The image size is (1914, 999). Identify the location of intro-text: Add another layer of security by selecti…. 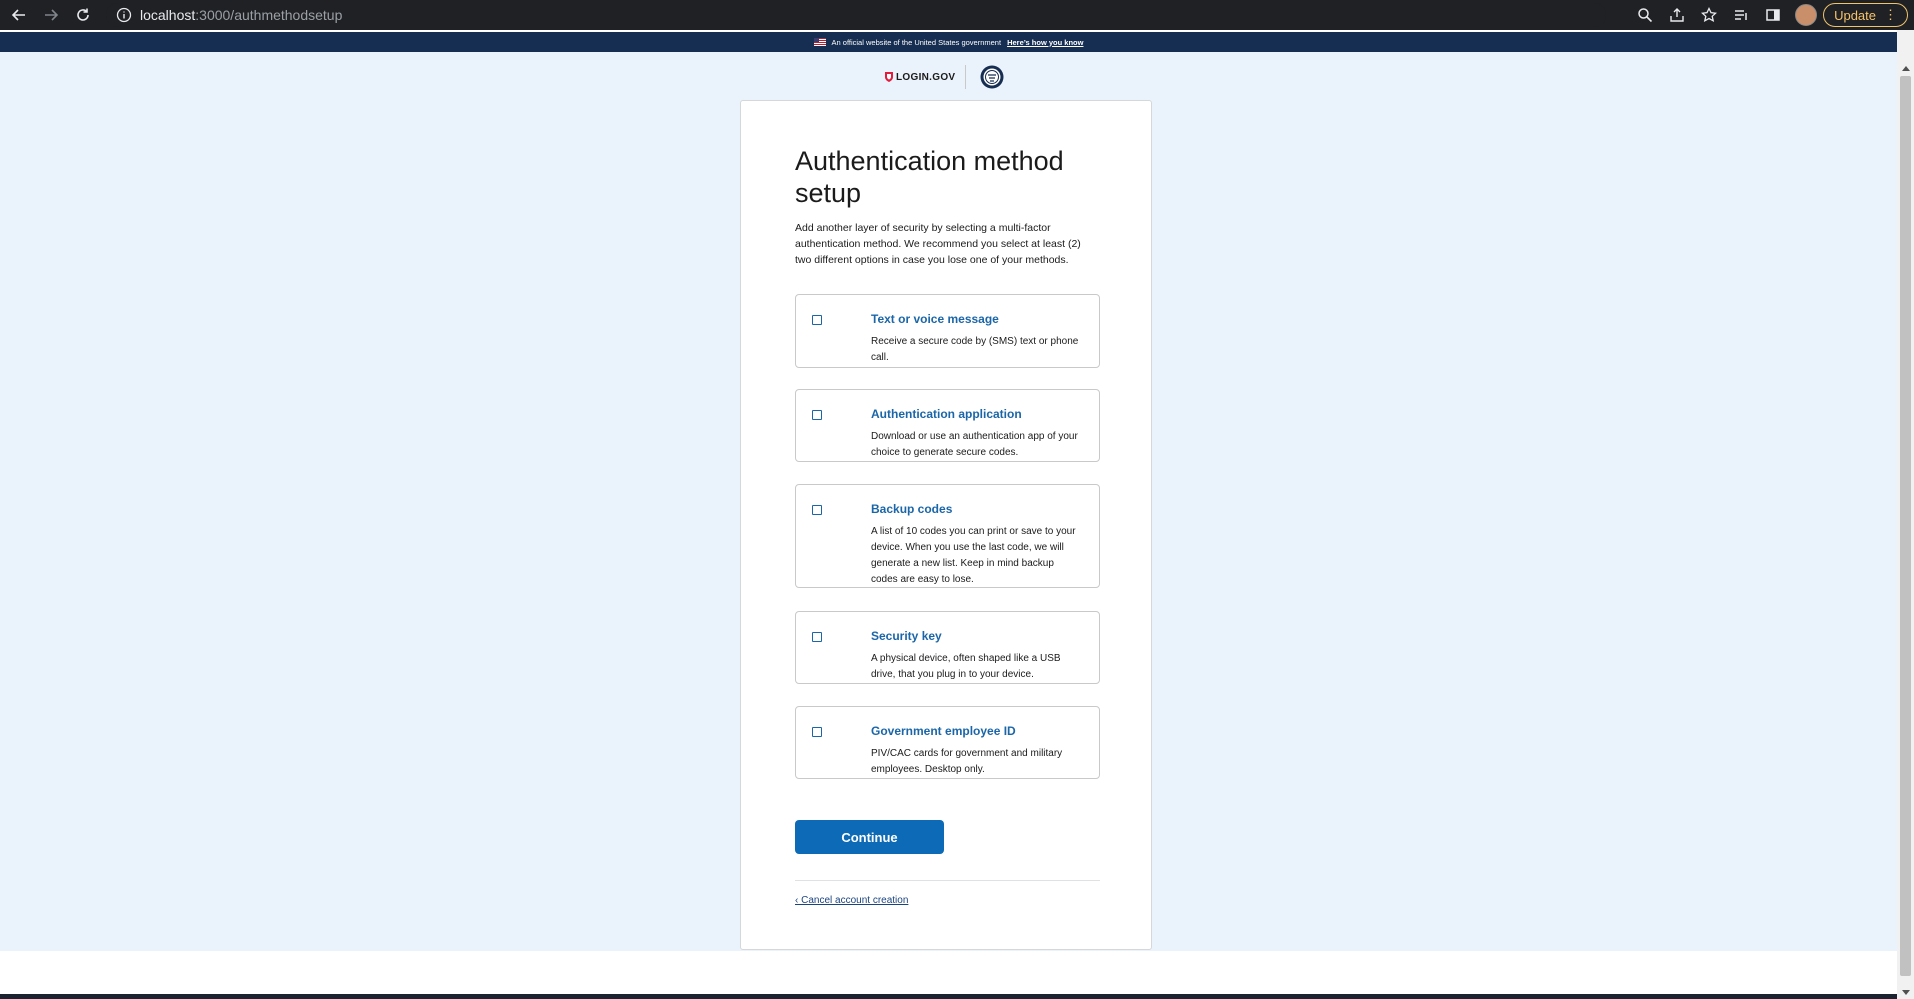
(938, 244).